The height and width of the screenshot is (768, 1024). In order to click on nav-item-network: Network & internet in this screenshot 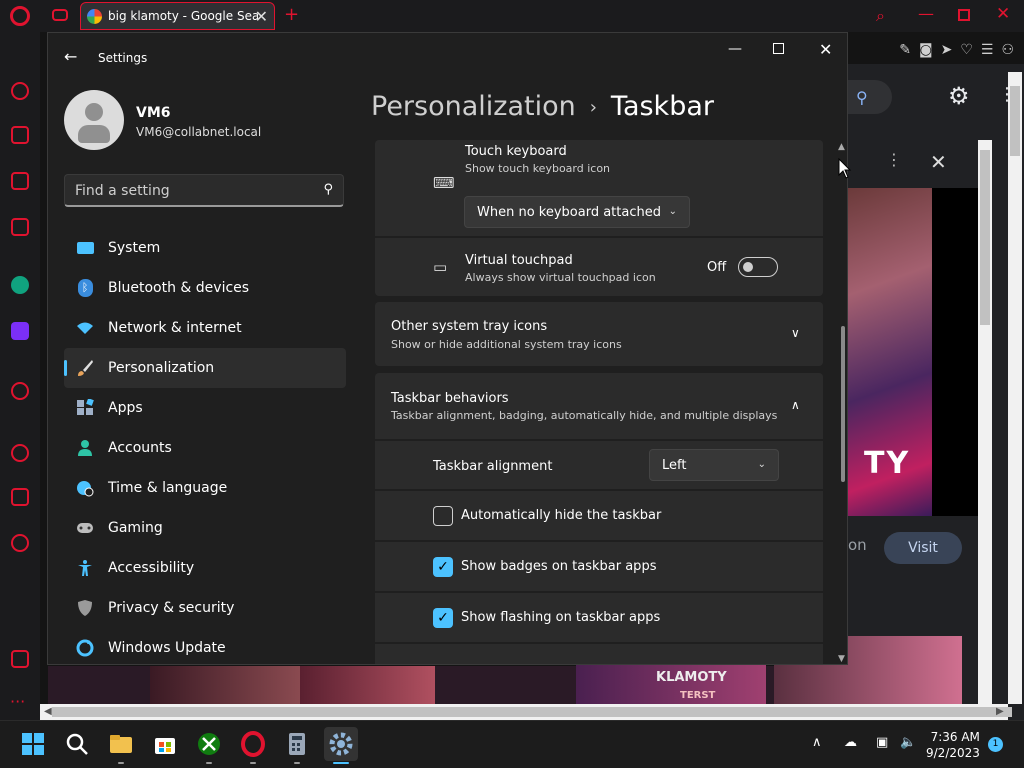, I will do `click(205, 328)`.